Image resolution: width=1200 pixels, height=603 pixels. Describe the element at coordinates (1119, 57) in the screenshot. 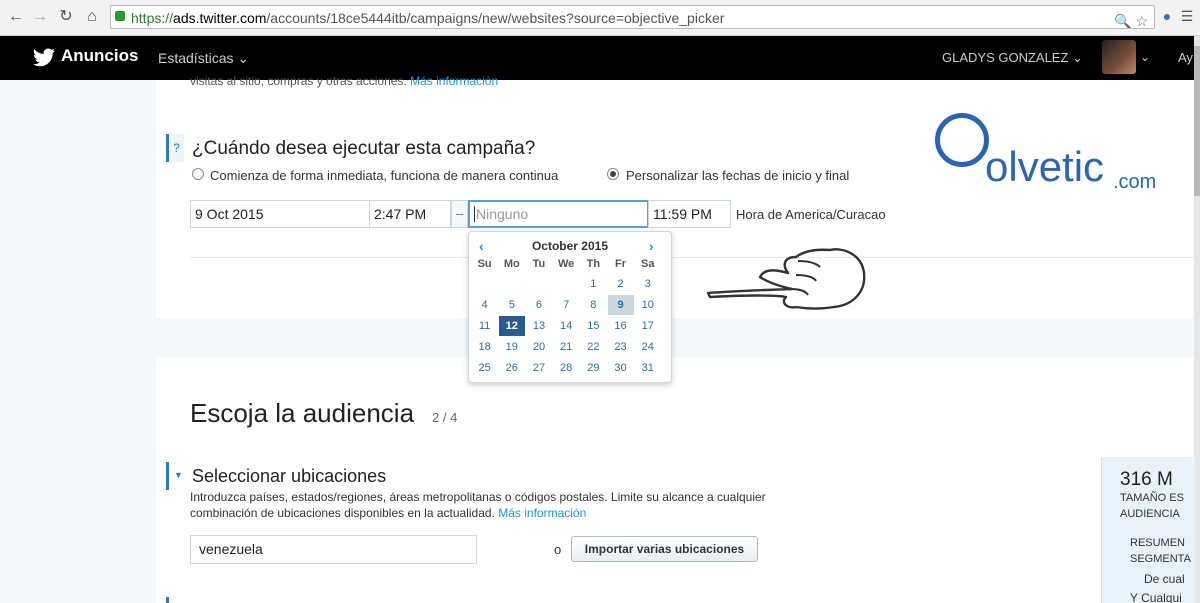

I see `avatar` at that location.